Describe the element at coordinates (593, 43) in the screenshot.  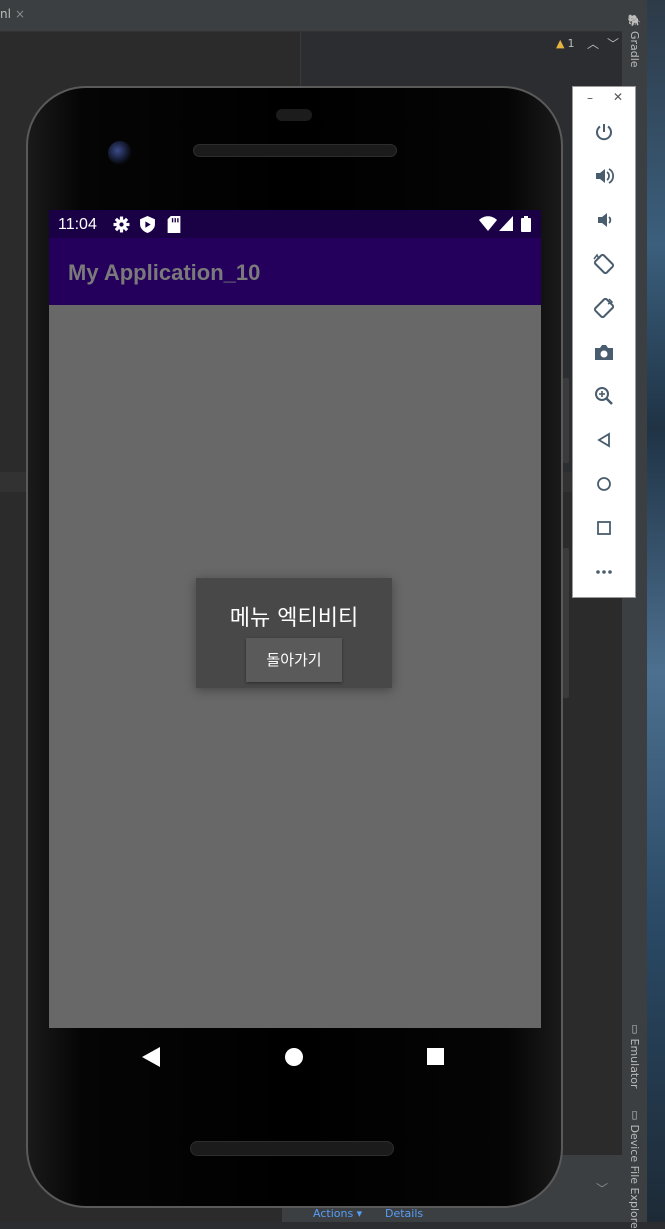
I see `chevron-up-icon: ︿` at that location.